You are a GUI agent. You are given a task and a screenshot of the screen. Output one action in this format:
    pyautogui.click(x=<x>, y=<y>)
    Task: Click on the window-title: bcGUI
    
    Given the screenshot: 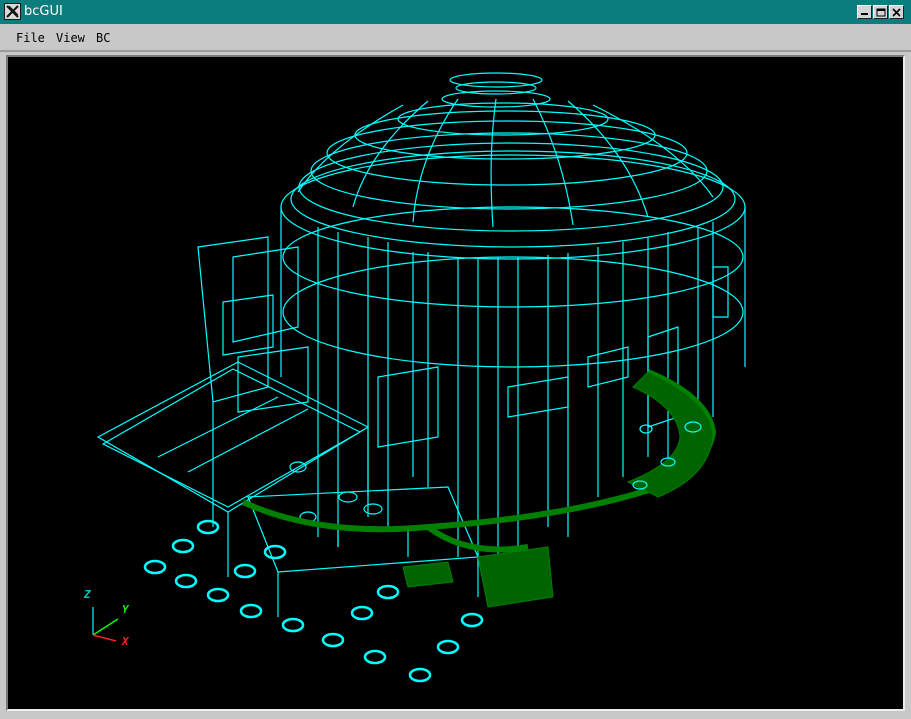 What is the action you would take?
    pyautogui.click(x=43, y=11)
    